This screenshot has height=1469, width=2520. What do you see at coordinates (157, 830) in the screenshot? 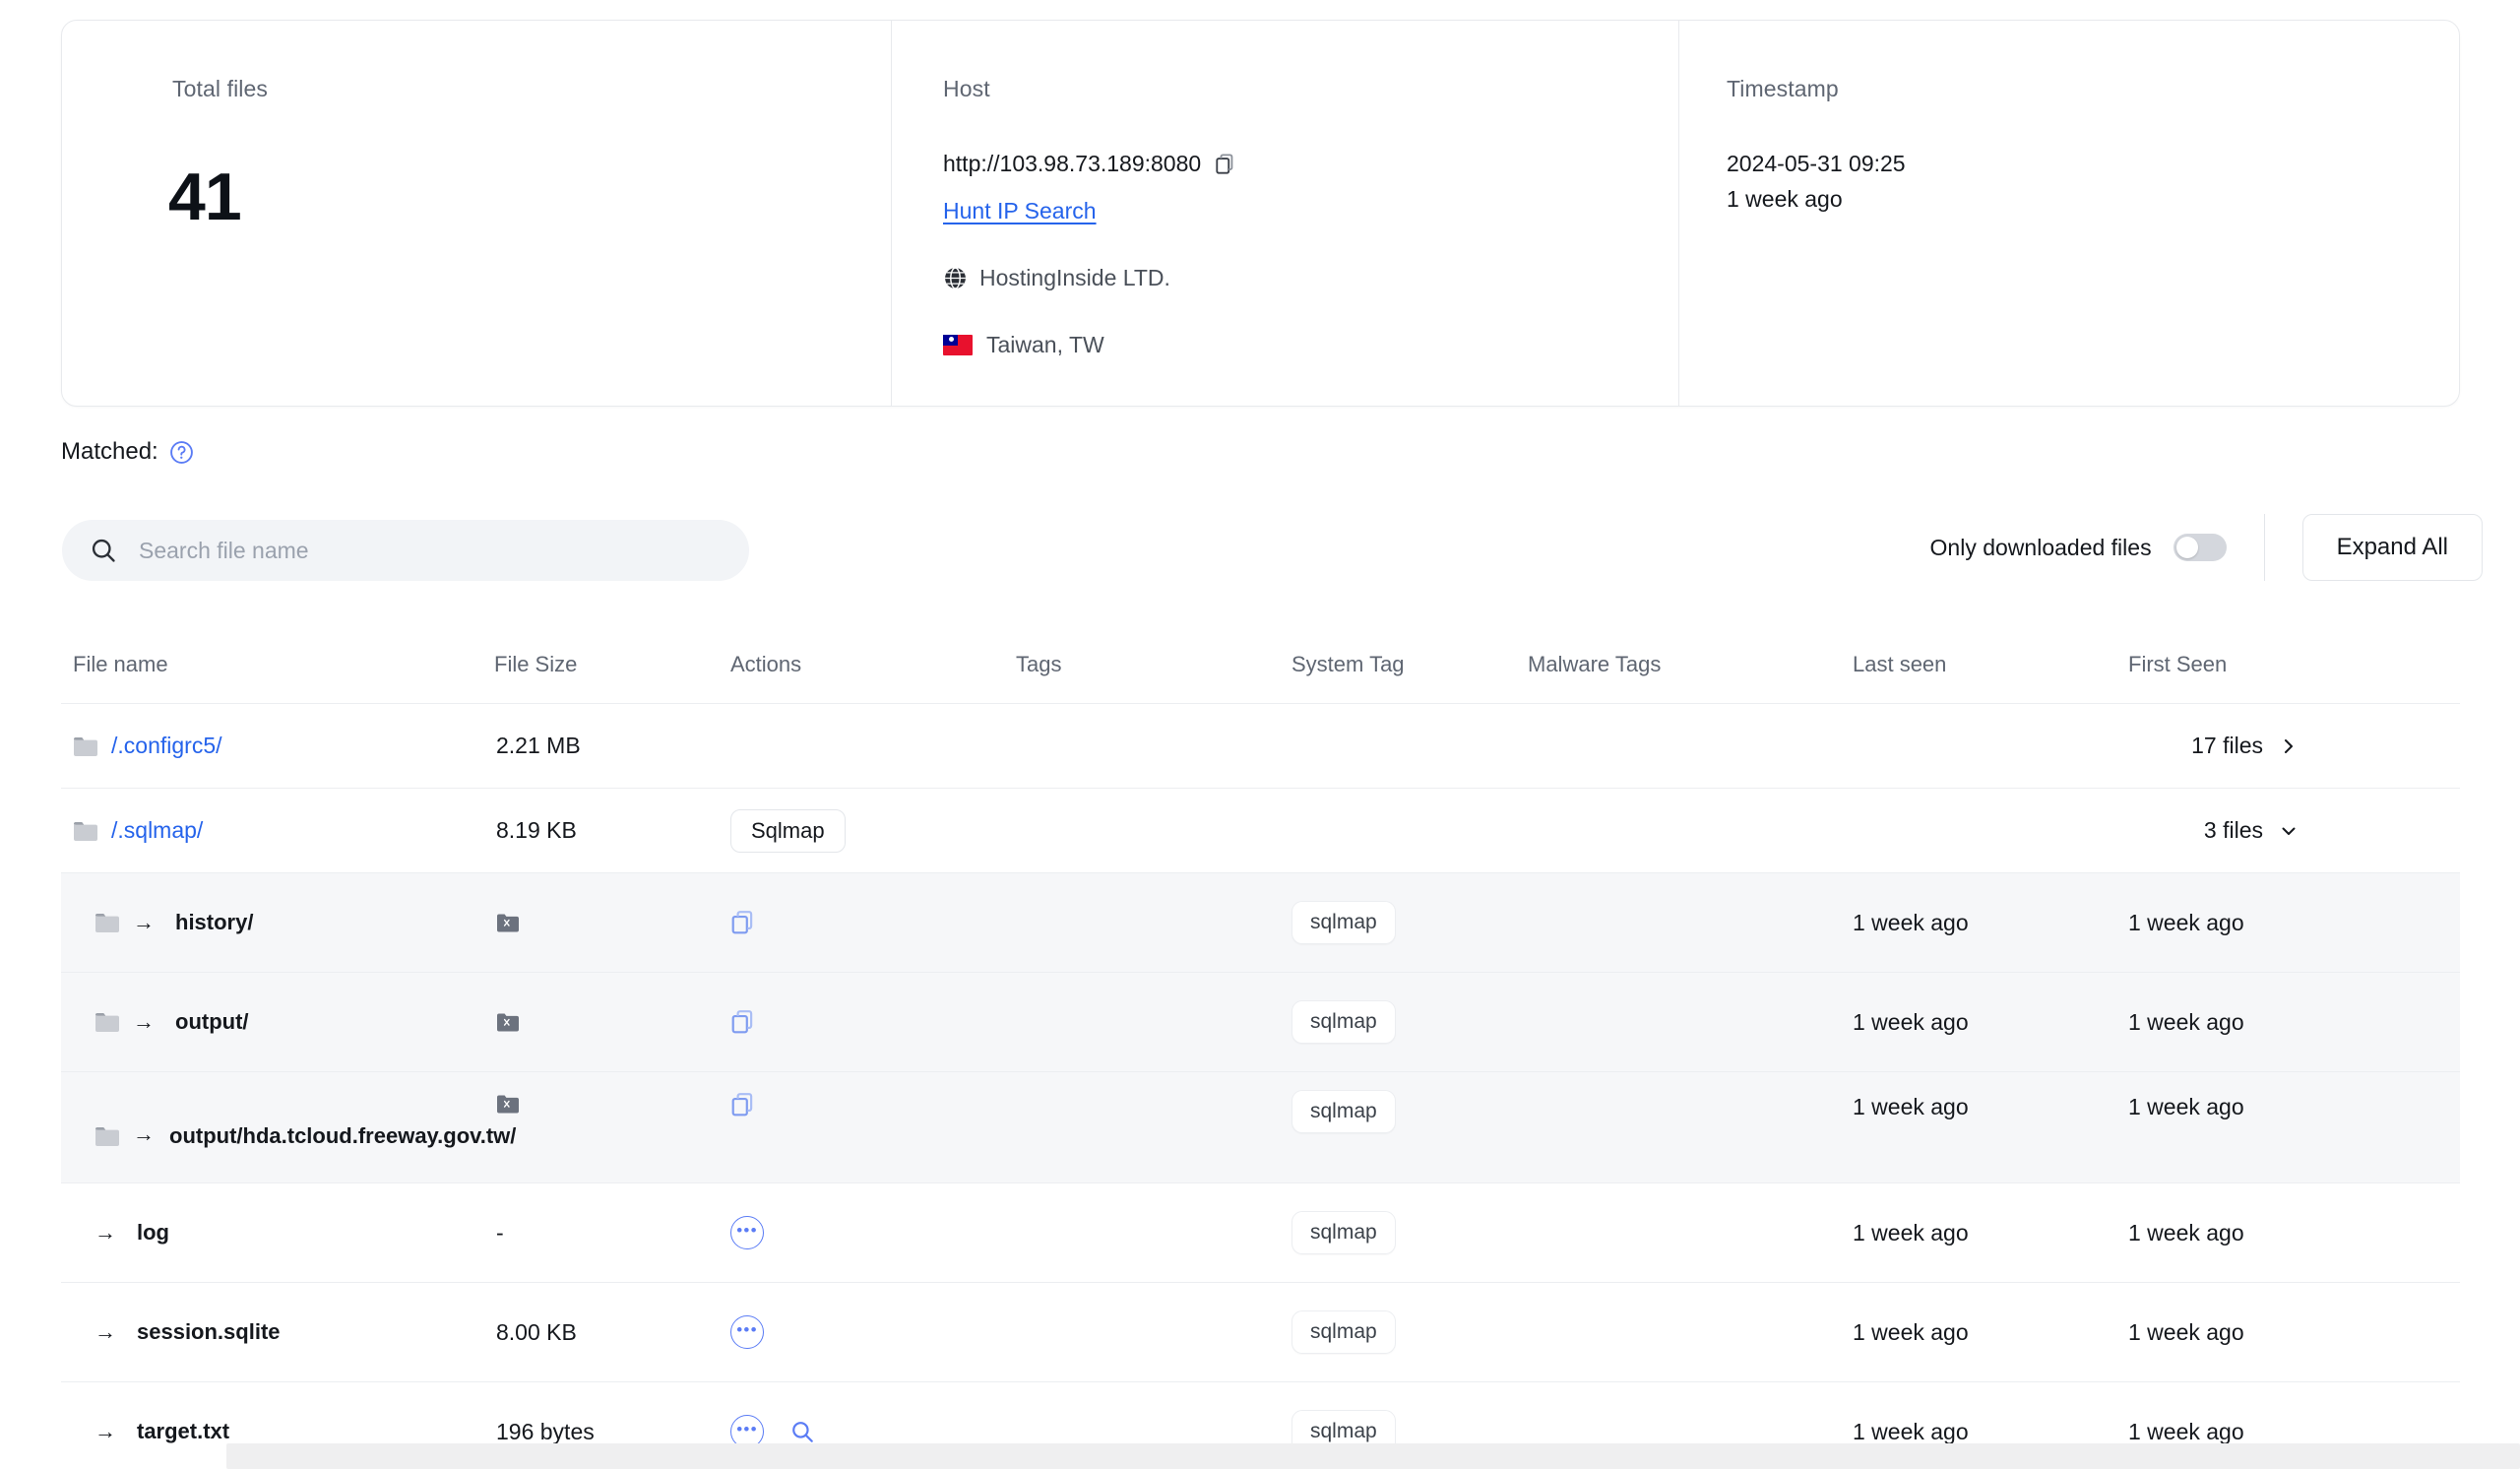
I see `directory-link: /.sqlmap/` at bounding box center [157, 830].